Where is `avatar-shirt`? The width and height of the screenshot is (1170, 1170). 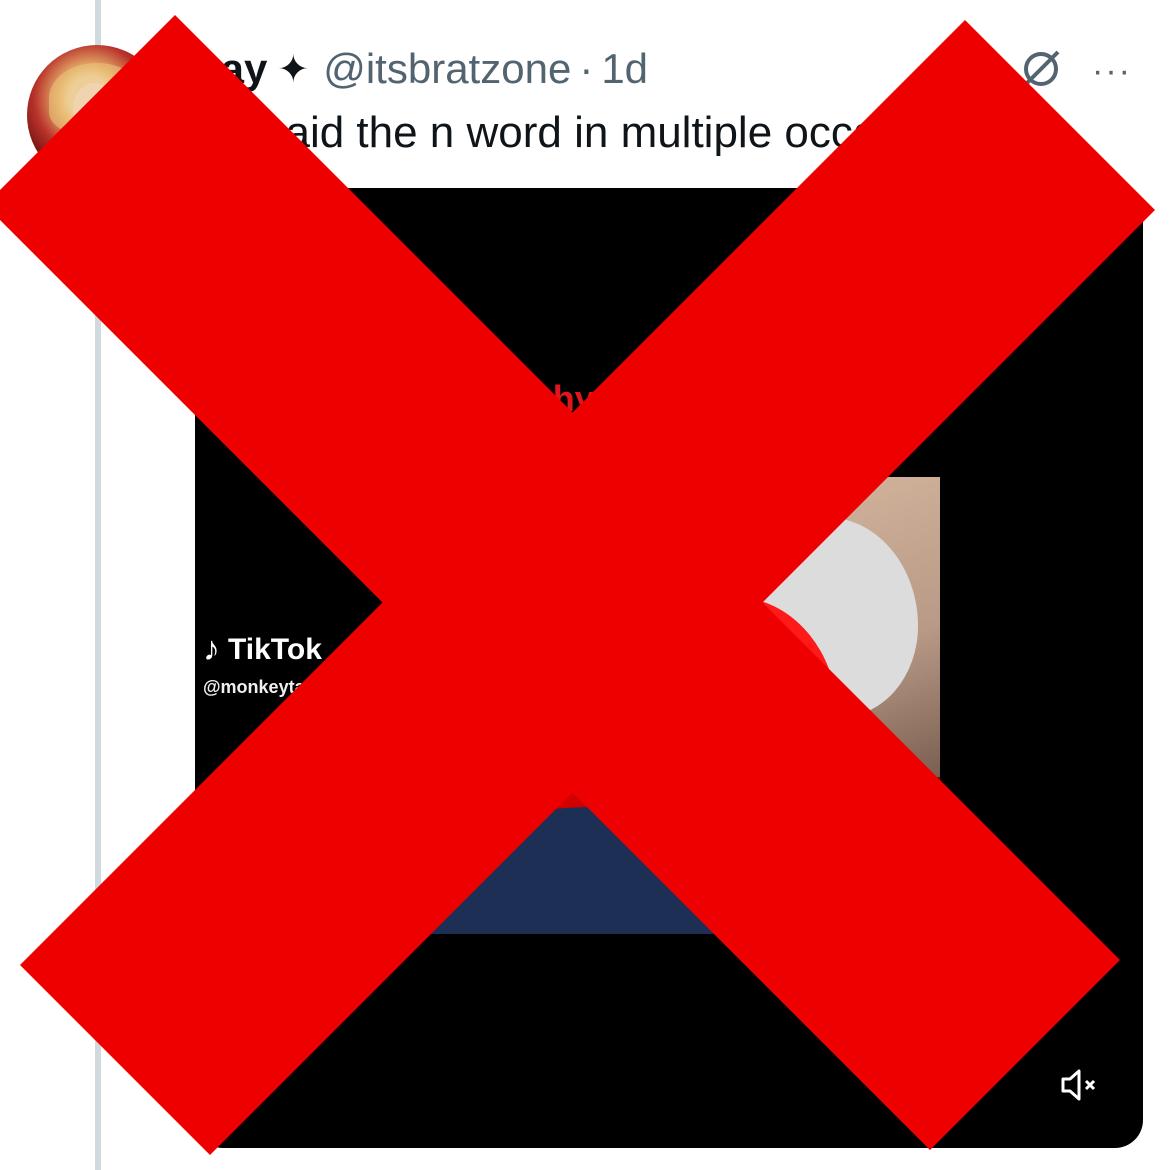
avatar-shirt is located at coordinates (97, 167).